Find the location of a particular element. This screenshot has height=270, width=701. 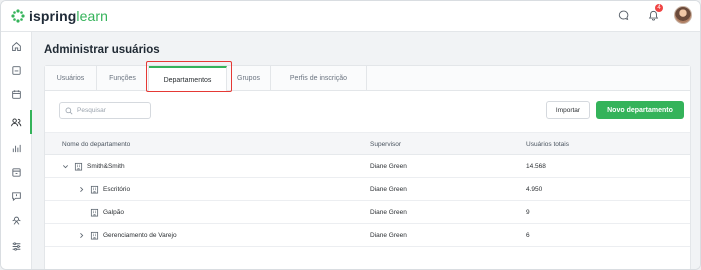

logo-text: ispringlearn is located at coordinates (68, 16).